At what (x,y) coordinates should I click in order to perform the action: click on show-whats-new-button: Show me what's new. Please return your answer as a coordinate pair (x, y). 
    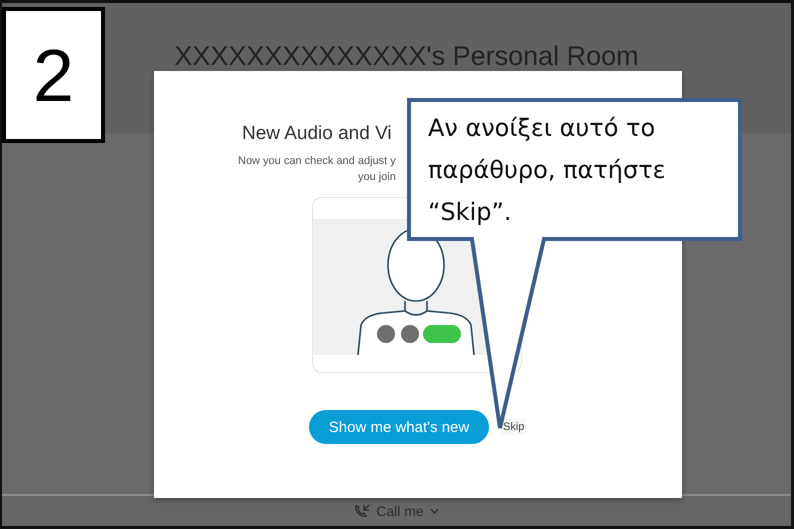
    Looking at the image, I should click on (399, 427).